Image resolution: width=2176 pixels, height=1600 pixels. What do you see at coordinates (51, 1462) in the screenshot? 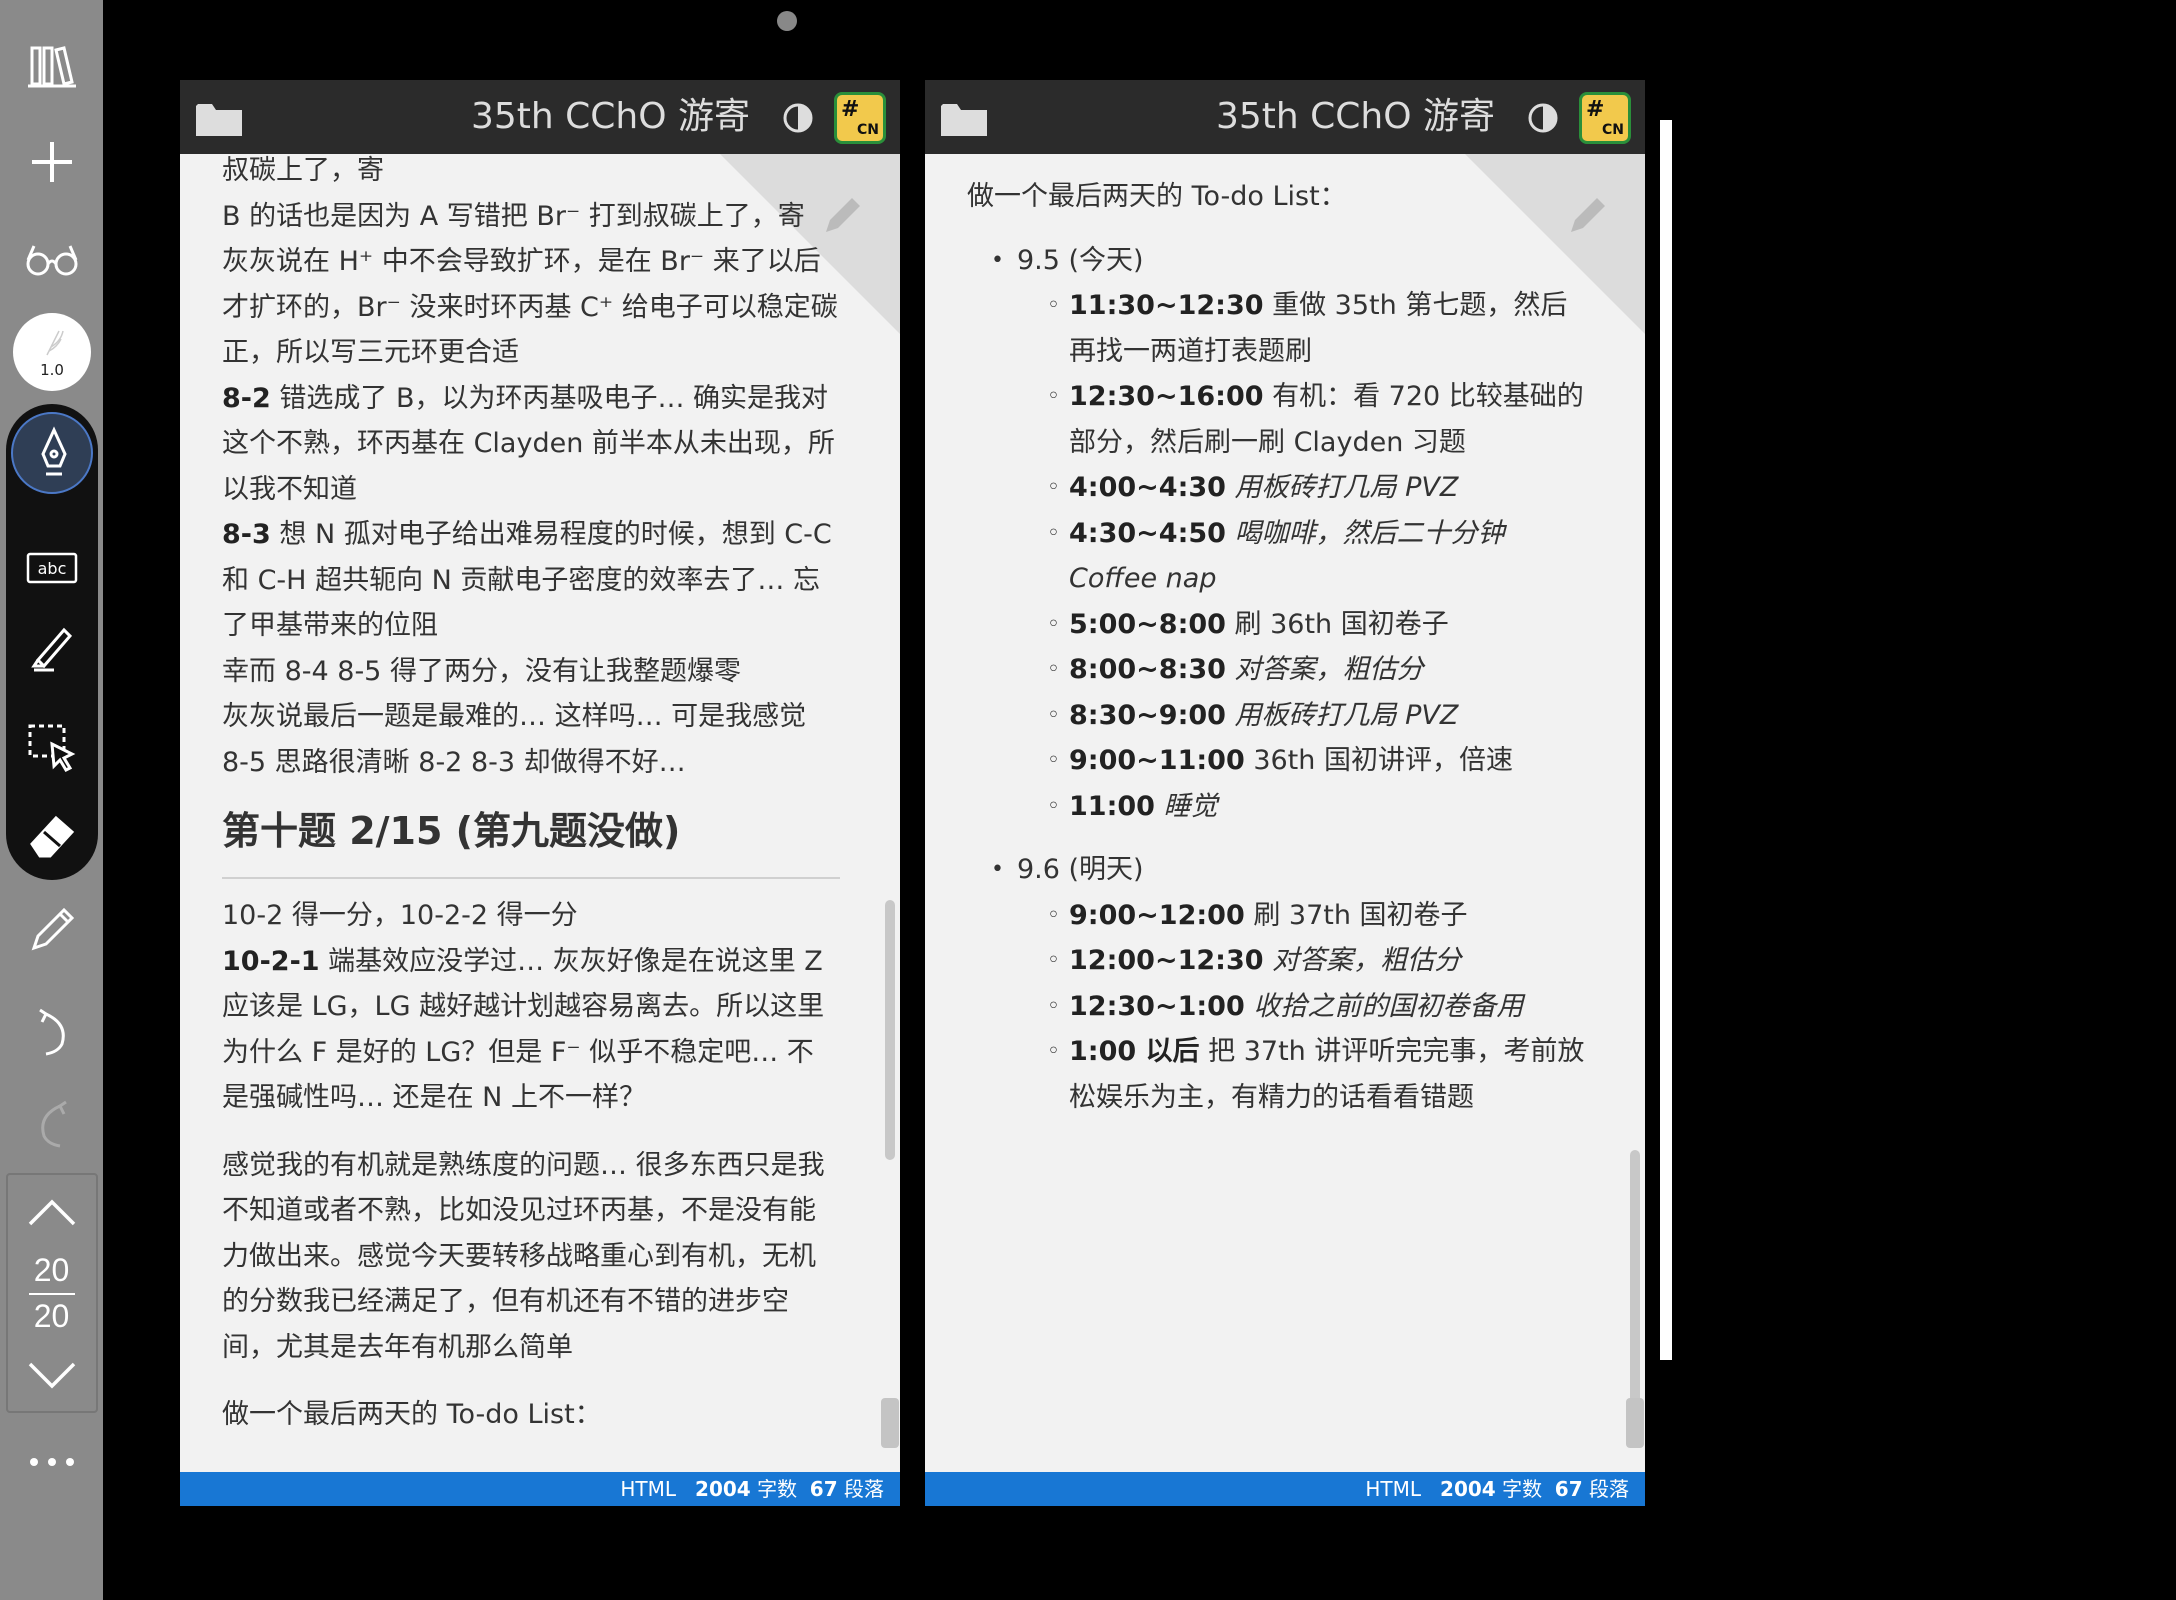
I see `more-button` at bounding box center [51, 1462].